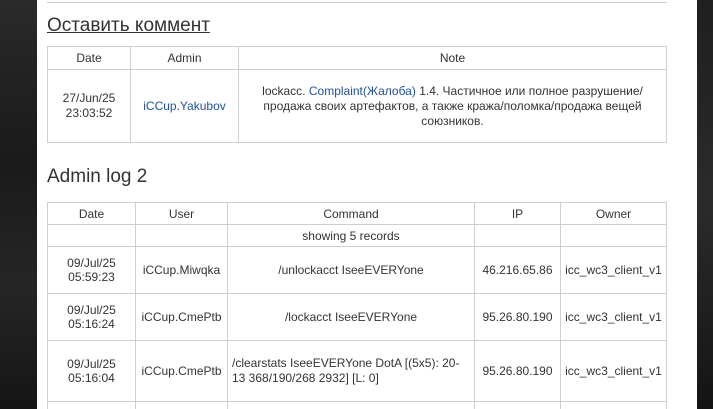  What do you see at coordinates (357, 2) in the screenshot?
I see `divider` at bounding box center [357, 2].